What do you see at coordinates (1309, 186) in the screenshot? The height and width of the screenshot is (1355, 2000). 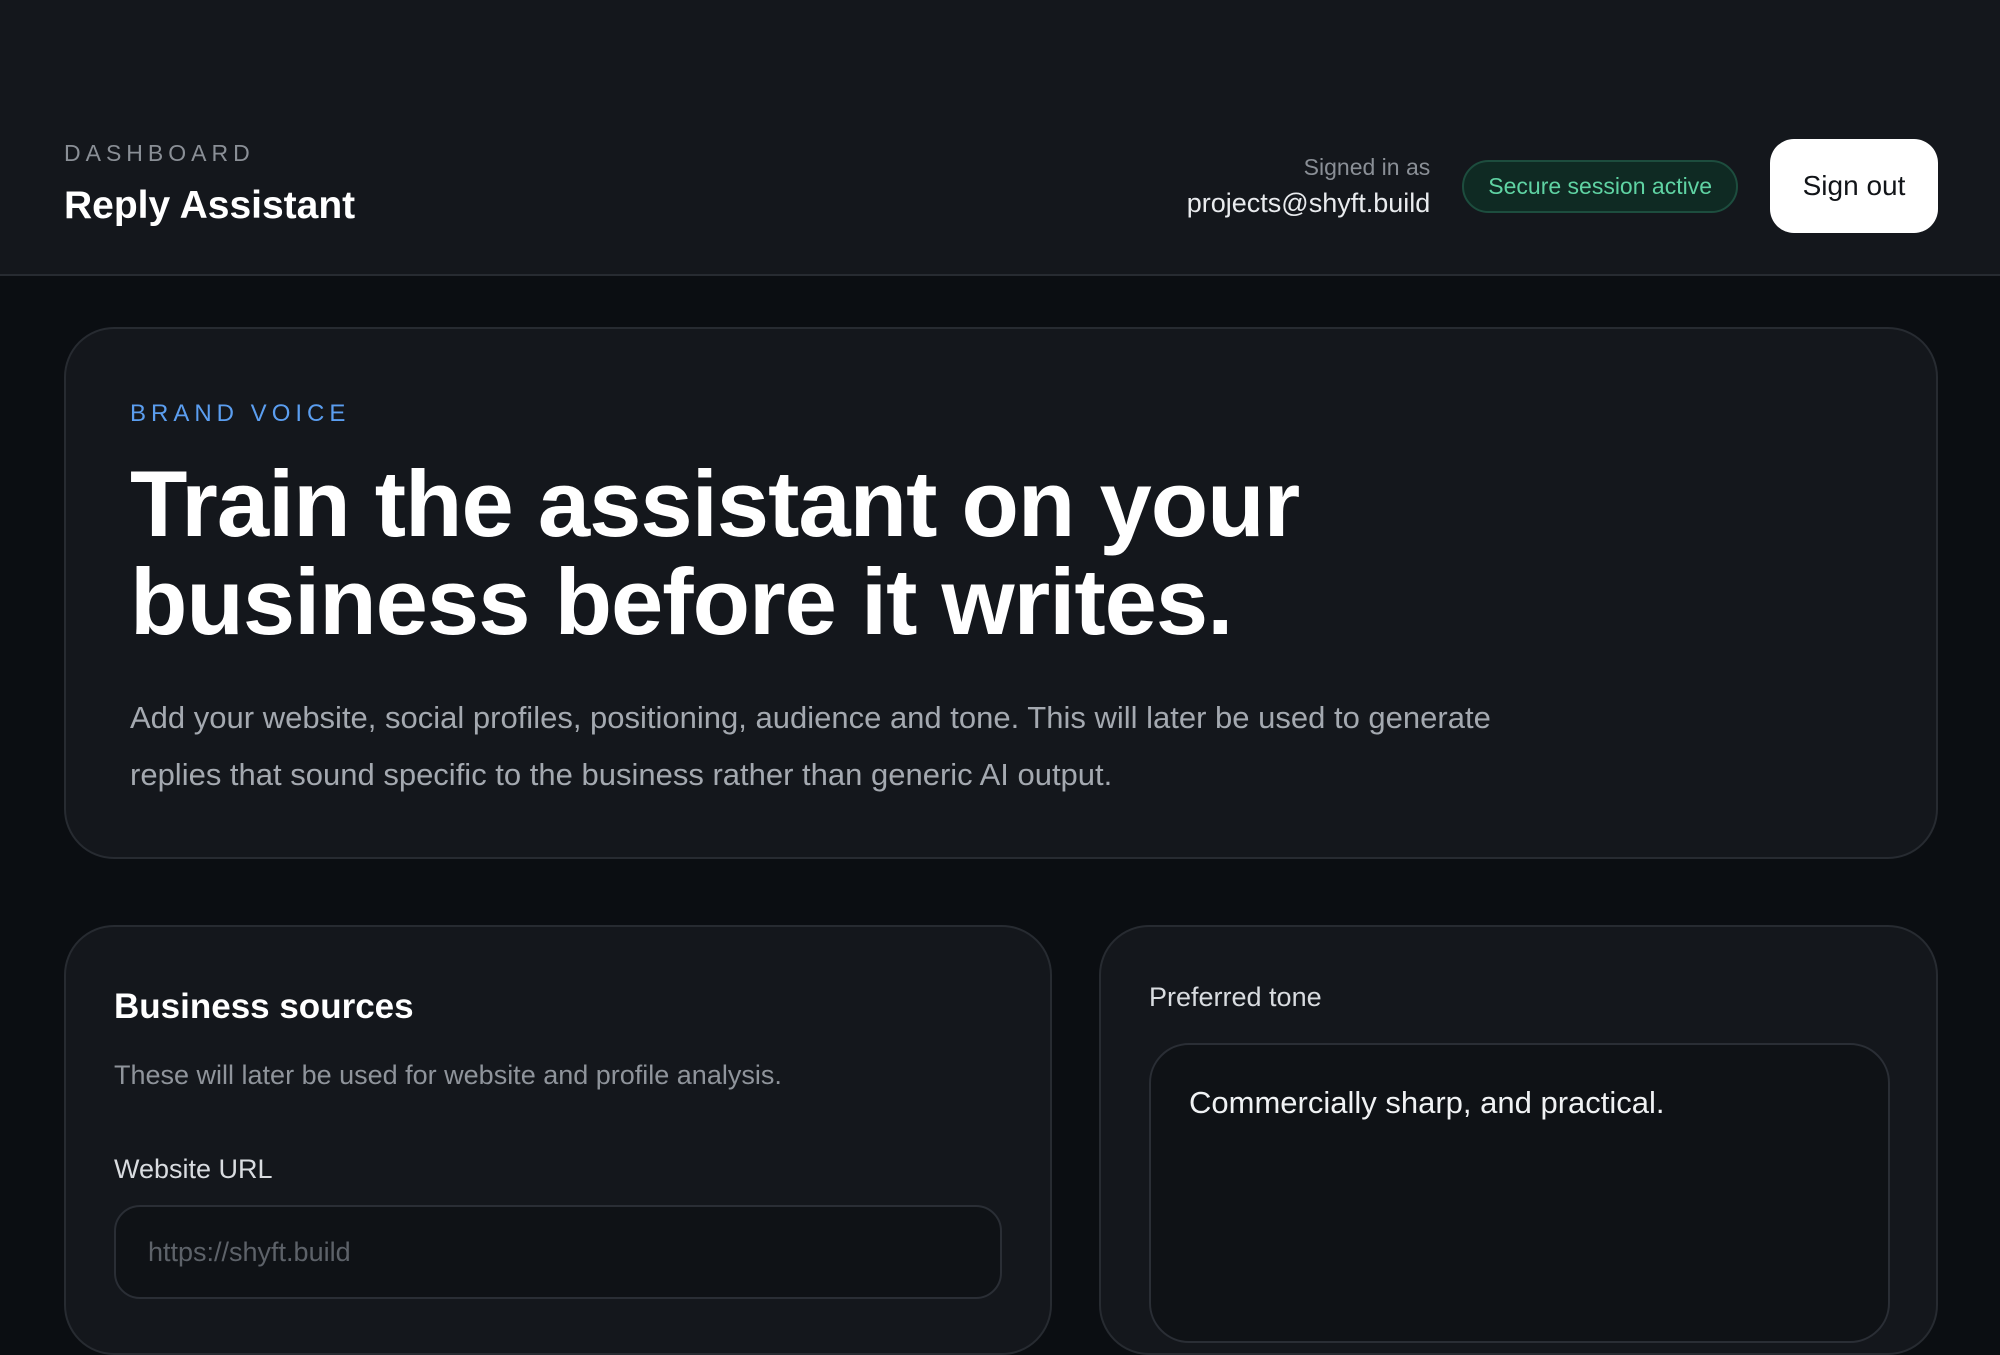 I see `signed-in-info: Signed in as projects@shyft.build` at bounding box center [1309, 186].